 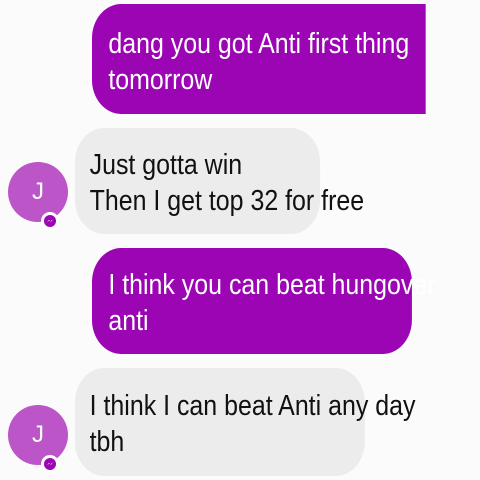 I want to click on message-line: Then I get top 32 for free, so click(x=227, y=201).